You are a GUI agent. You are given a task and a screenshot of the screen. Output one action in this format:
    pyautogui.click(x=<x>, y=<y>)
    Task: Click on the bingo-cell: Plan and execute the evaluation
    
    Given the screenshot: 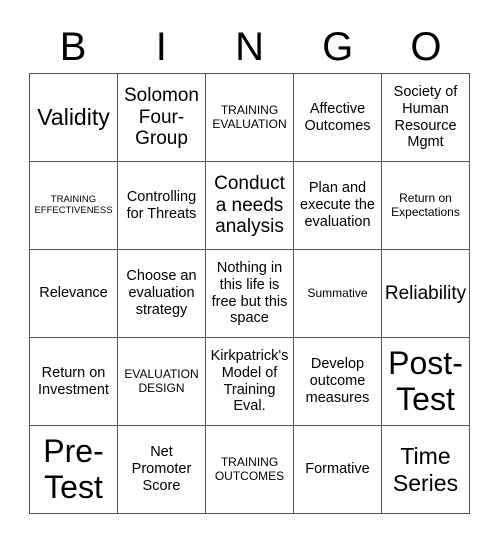 What is the action you would take?
    pyautogui.click(x=338, y=206)
    